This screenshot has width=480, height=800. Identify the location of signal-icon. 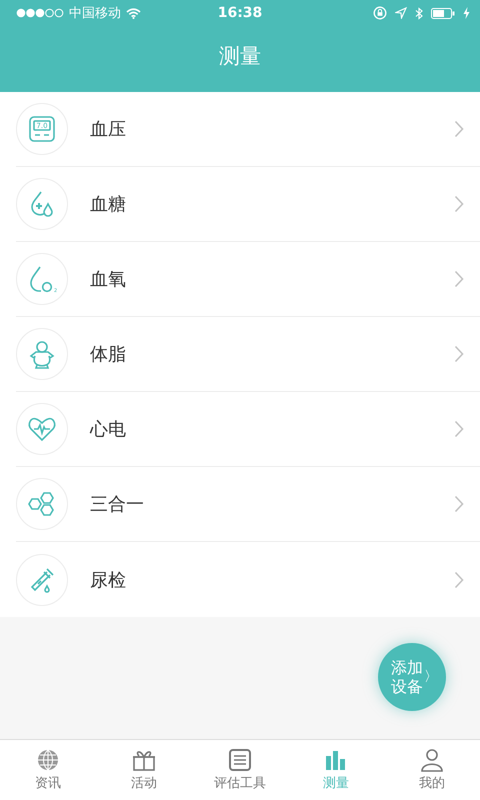
(40, 13).